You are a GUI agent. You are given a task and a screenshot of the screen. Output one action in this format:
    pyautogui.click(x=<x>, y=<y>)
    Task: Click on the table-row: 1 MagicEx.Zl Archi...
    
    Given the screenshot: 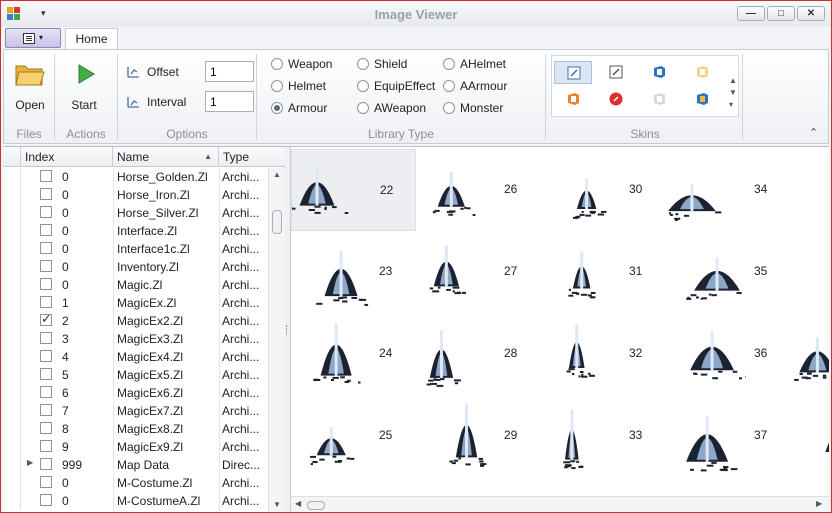 What is the action you would take?
    pyautogui.click(x=136, y=303)
    